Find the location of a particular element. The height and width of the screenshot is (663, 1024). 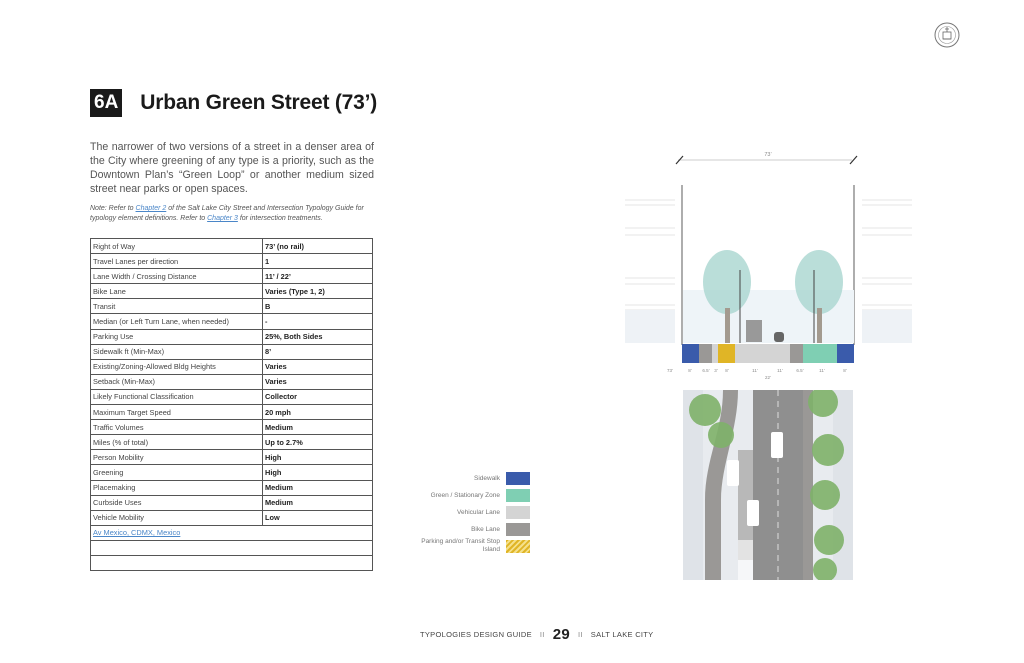

dim-4: 8’ is located at coordinates (727, 370).